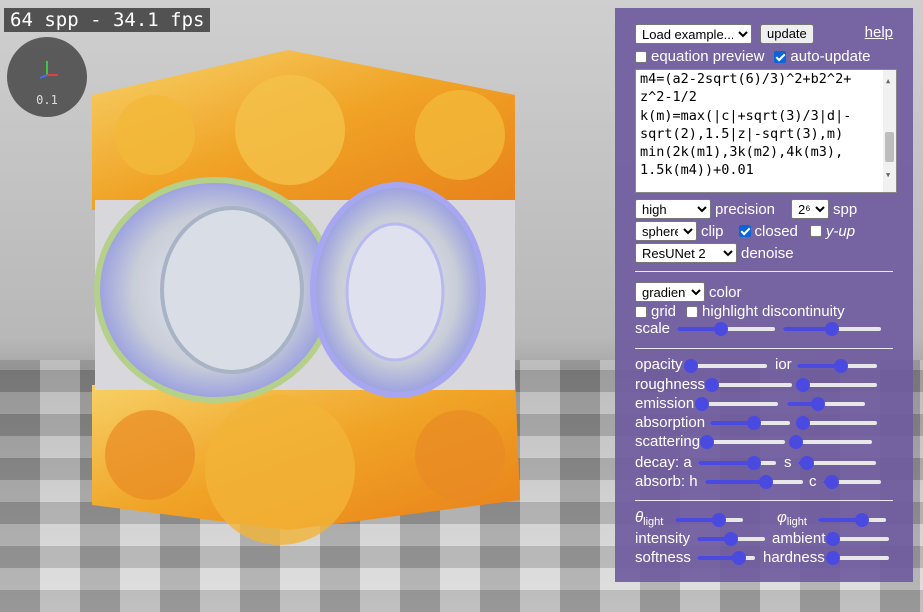 This screenshot has height=612, width=923. What do you see at coordinates (670, 292) in the screenshot?
I see `color-select: gradient` at bounding box center [670, 292].